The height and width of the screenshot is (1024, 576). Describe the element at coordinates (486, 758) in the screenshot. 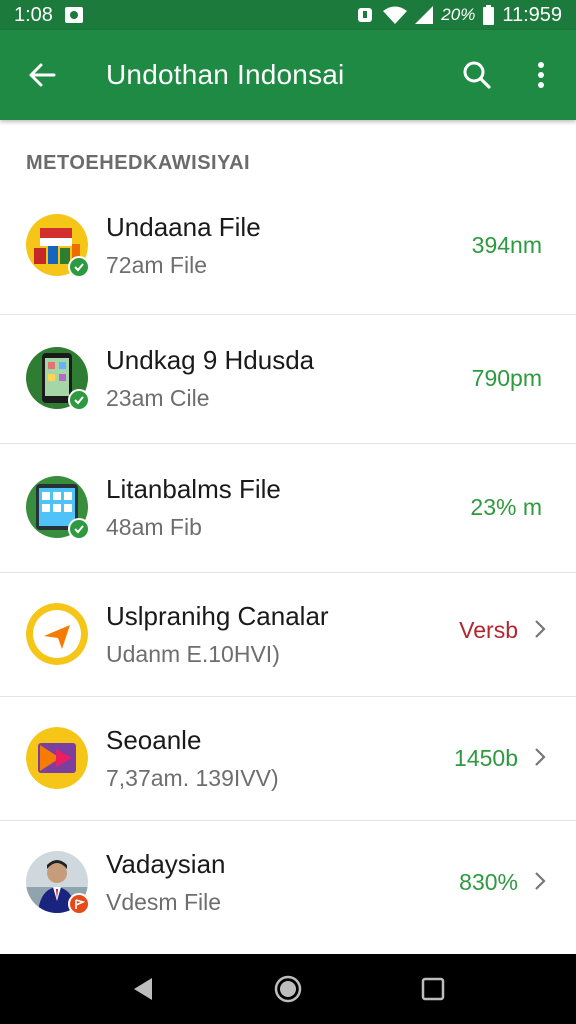

I see `item-meta: 1450b` at that location.